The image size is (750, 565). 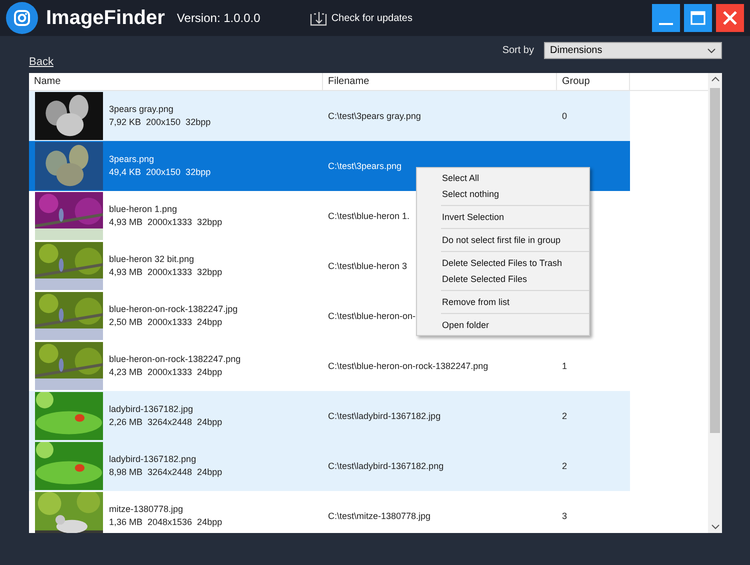 I want to click on maximize-icon, so click(x=698, y=18).